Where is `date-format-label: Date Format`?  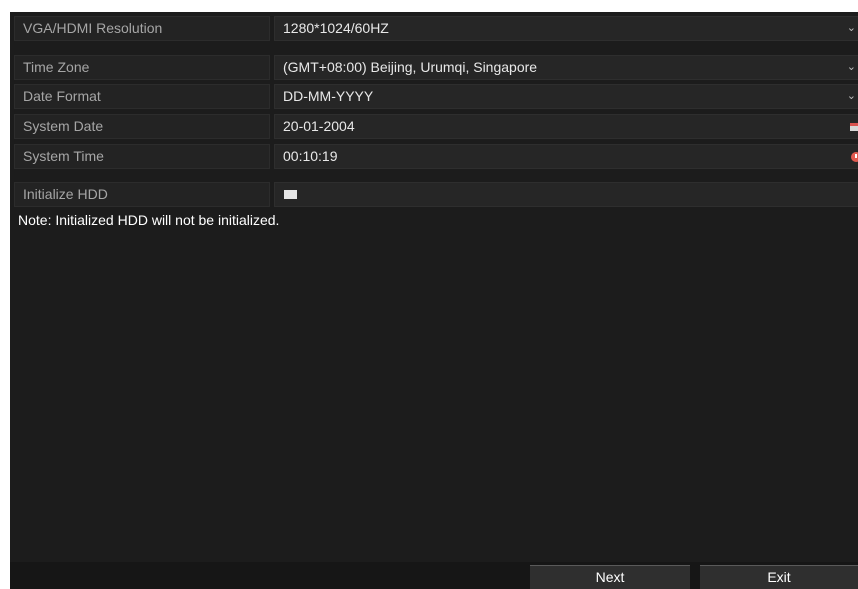 date-format-label: Date Format is located at coordinates (142, 96).